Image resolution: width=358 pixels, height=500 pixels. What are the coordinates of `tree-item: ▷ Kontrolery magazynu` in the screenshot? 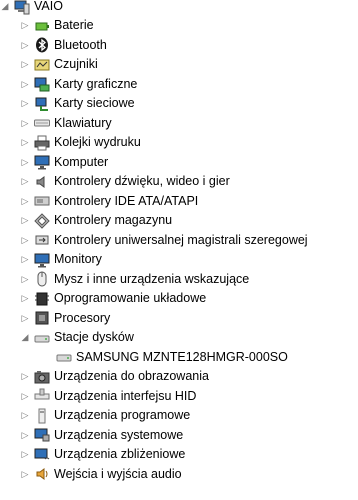 It's located at (189, 221).